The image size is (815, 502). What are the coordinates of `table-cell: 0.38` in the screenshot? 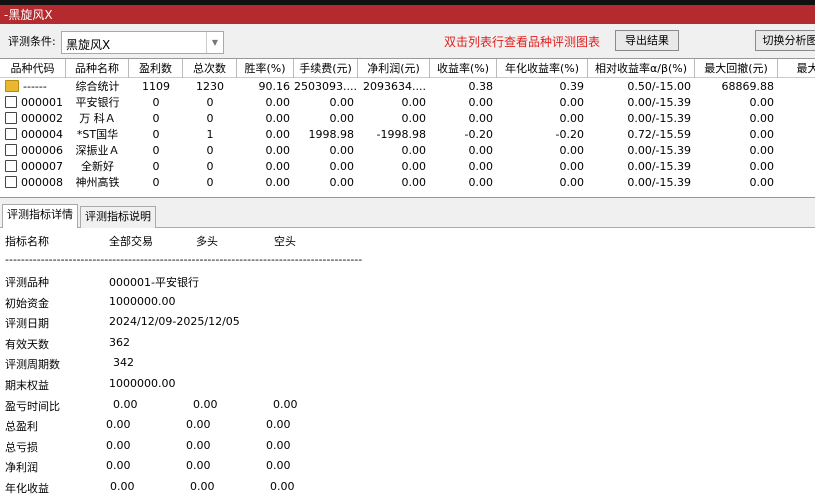 It's located at (463, 87).